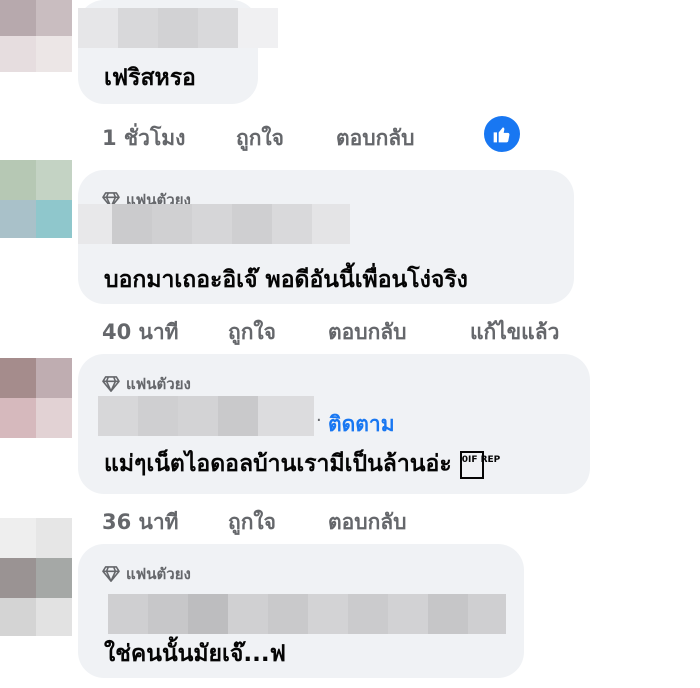 Image resolution: width=700 pixels, height=688 pixels. What do you see at coordinates (140, 522) in the screenshot?
I see `comment-time: 36 นาที` at bounding box center [140, 522].